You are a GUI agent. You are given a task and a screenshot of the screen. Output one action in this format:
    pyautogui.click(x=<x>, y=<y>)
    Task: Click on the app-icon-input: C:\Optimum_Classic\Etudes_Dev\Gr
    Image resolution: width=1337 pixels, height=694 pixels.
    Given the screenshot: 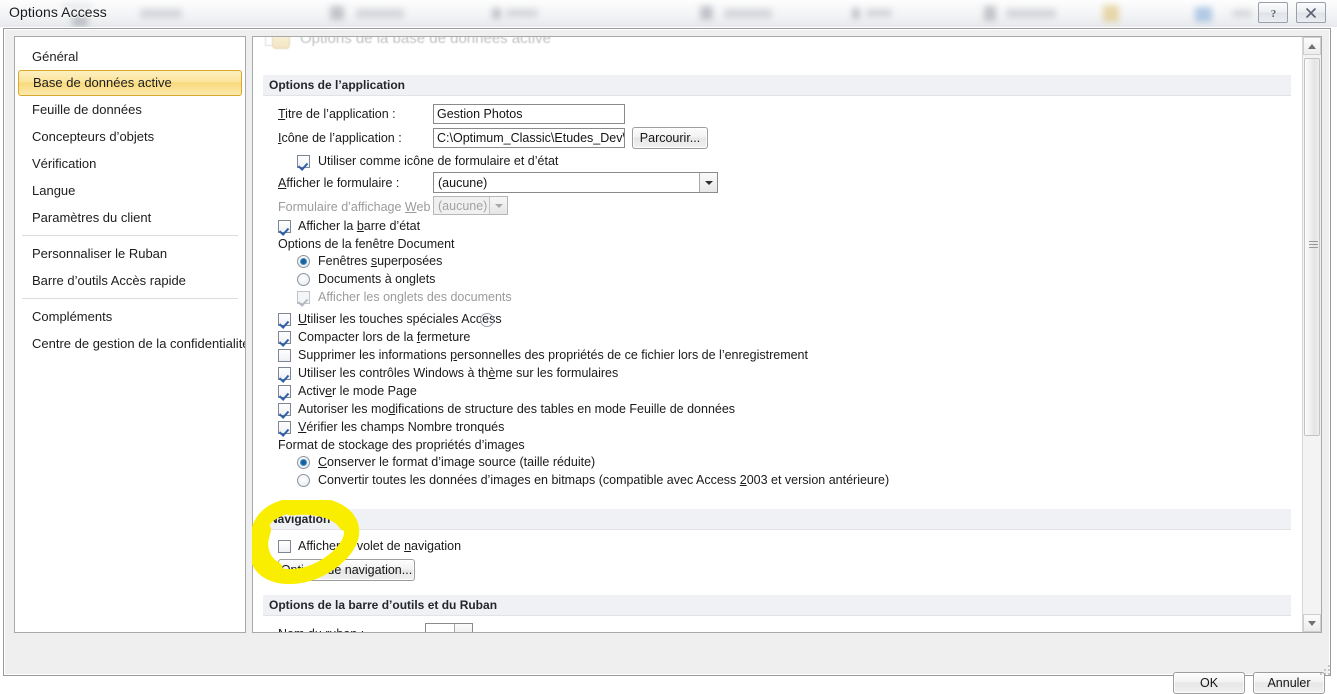 What is the action you would take?
    pyautogui.click(x=529, y=138)
    